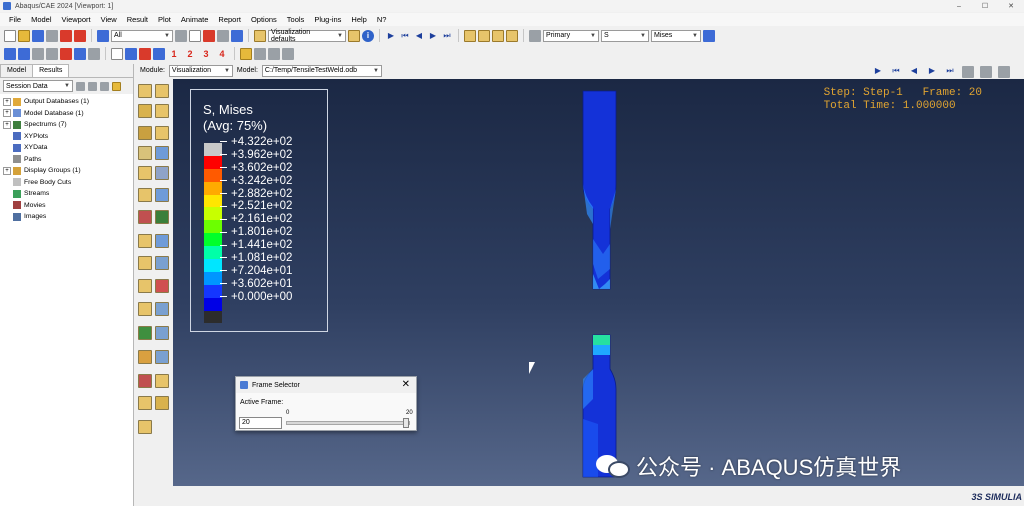  What do you see at coordinates (51, 70) in the screenshot?
I see `tab-results: Results` at bounding box center [51, 70].